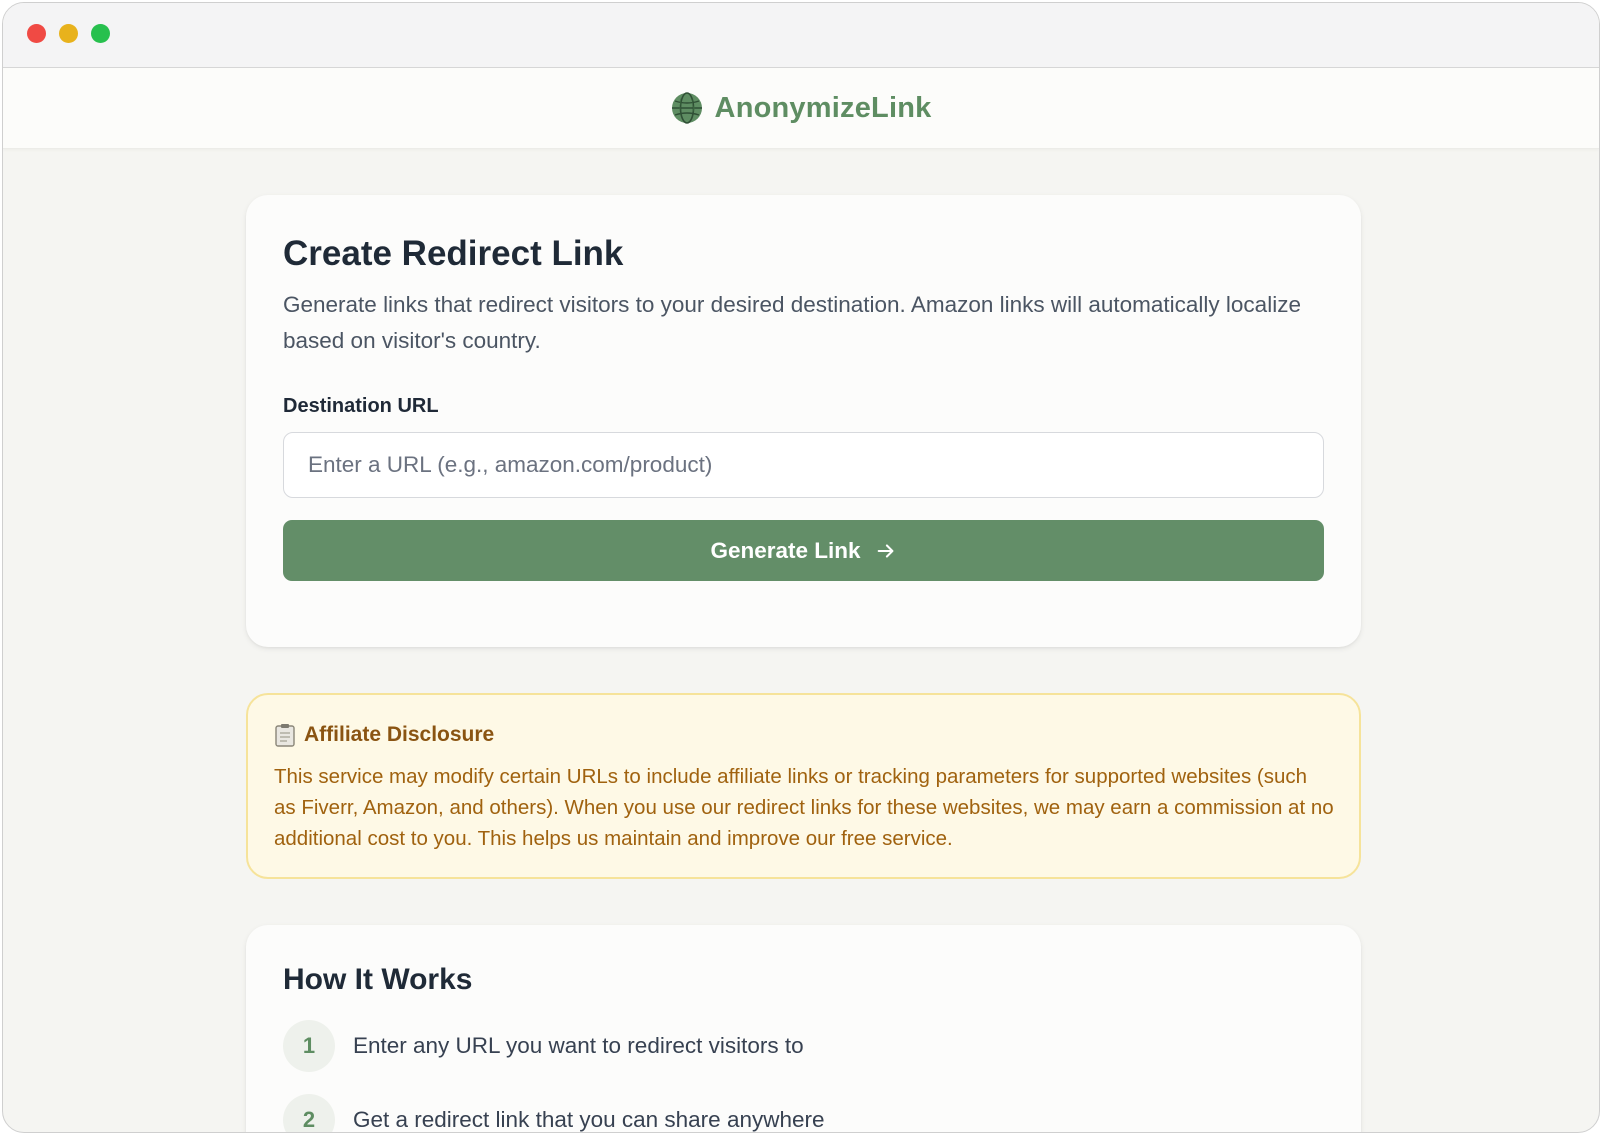 Image resolution: width=1604 pixels, height=1137 pixels. Describe the element at coordinates (36, 33) in the screenshot. I see `close-window-button` at that location.